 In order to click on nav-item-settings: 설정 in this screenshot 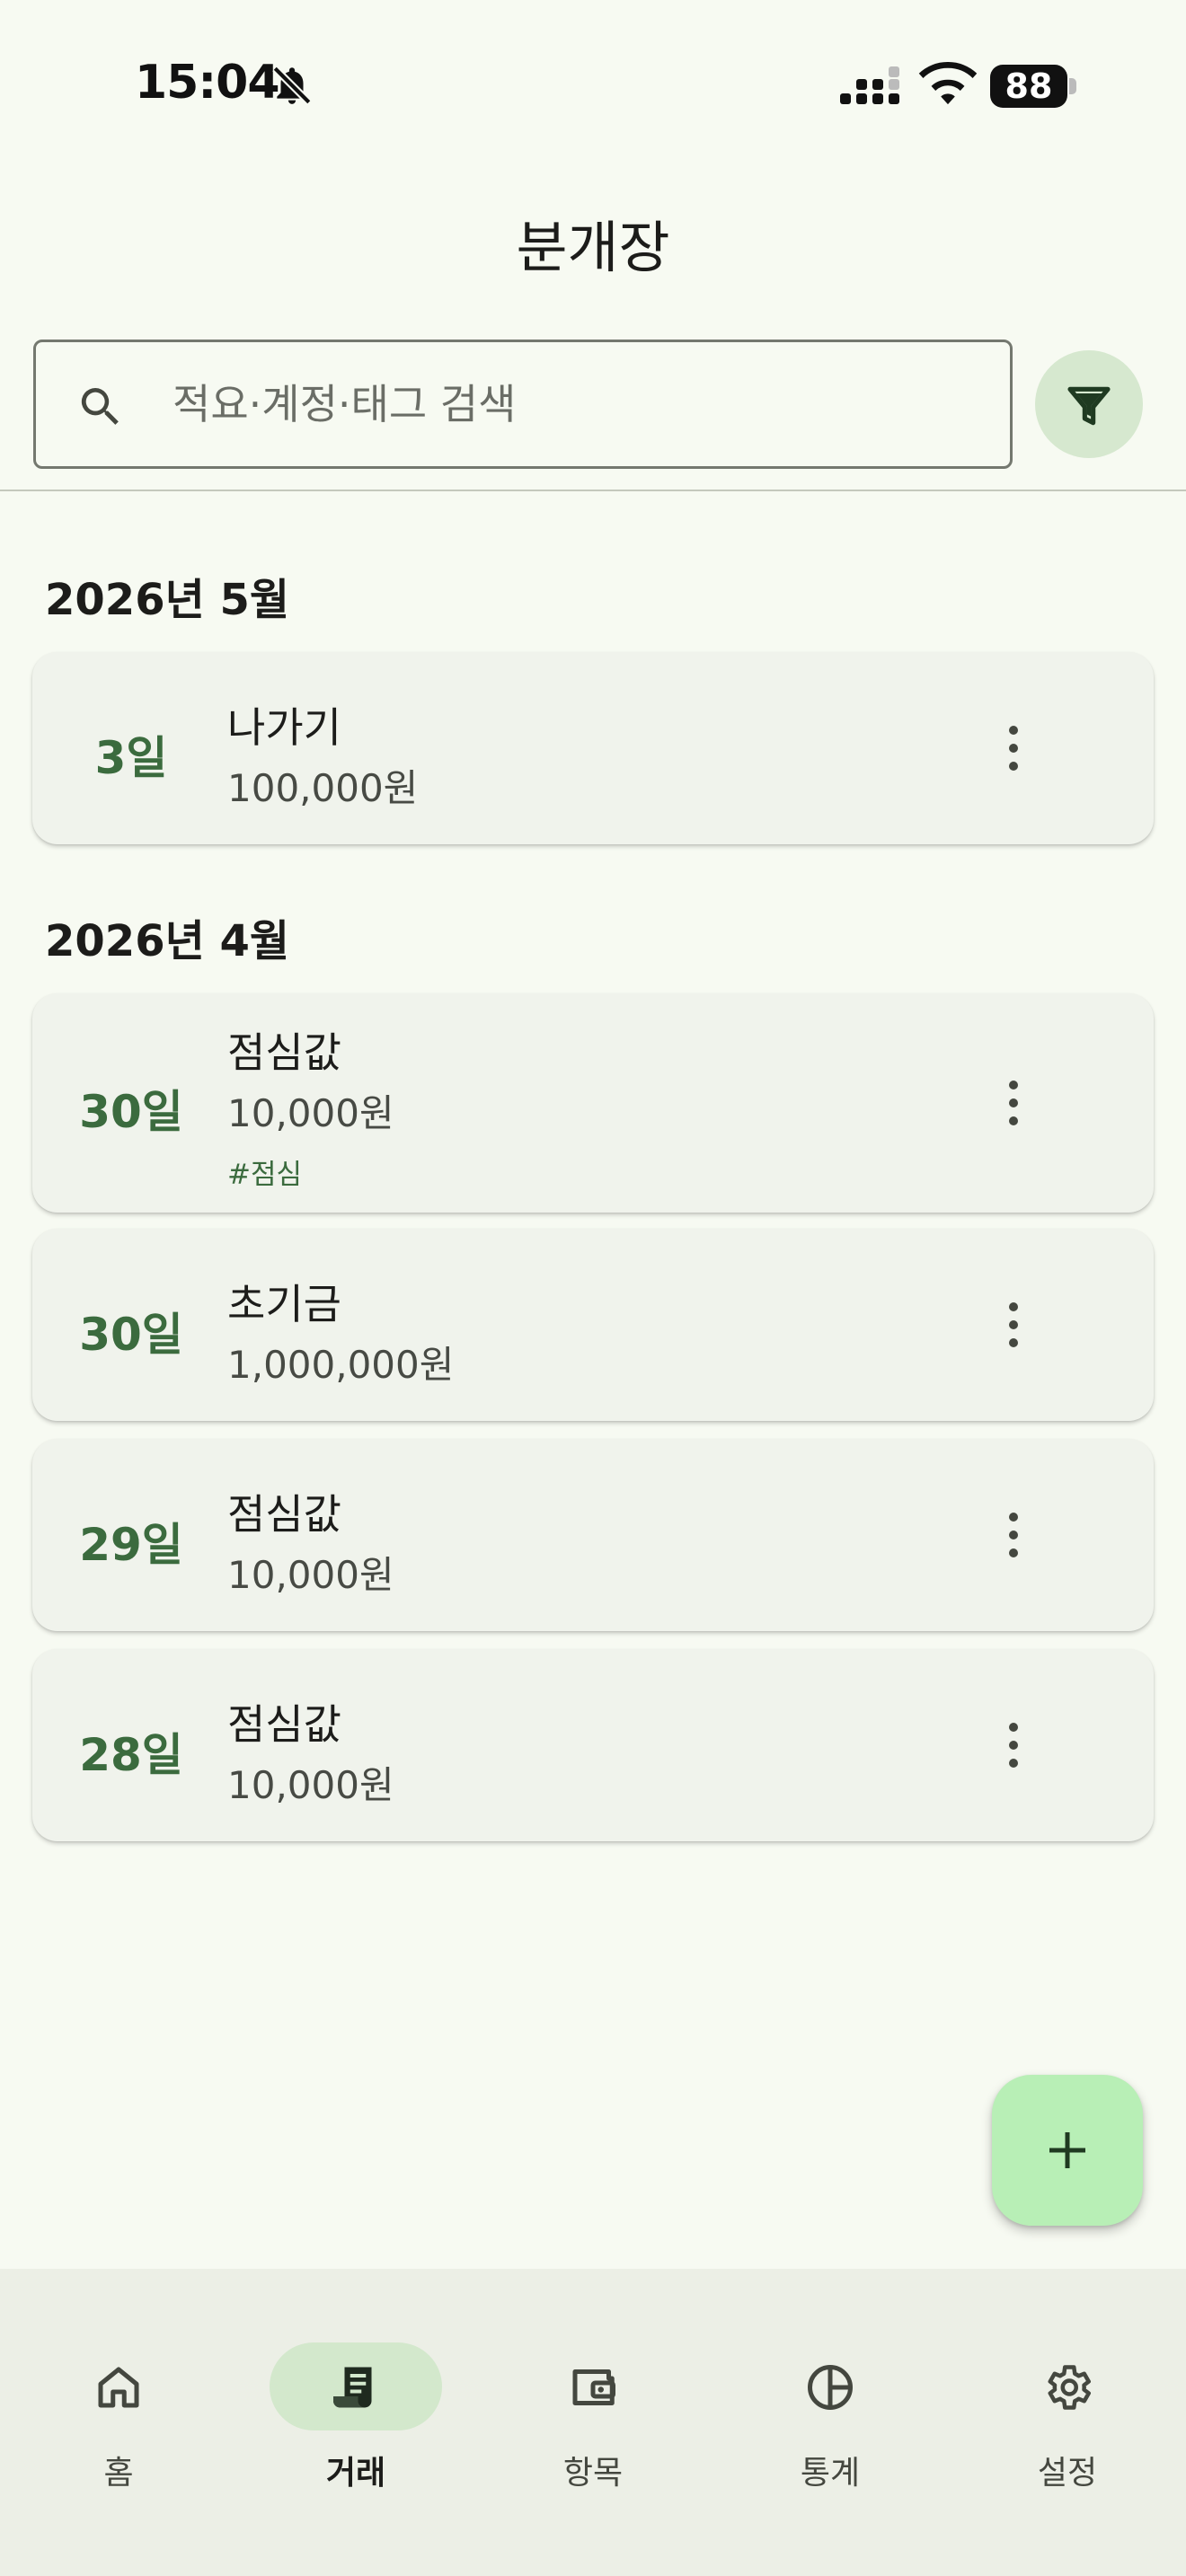, I will do `click(1044, 2398)`.